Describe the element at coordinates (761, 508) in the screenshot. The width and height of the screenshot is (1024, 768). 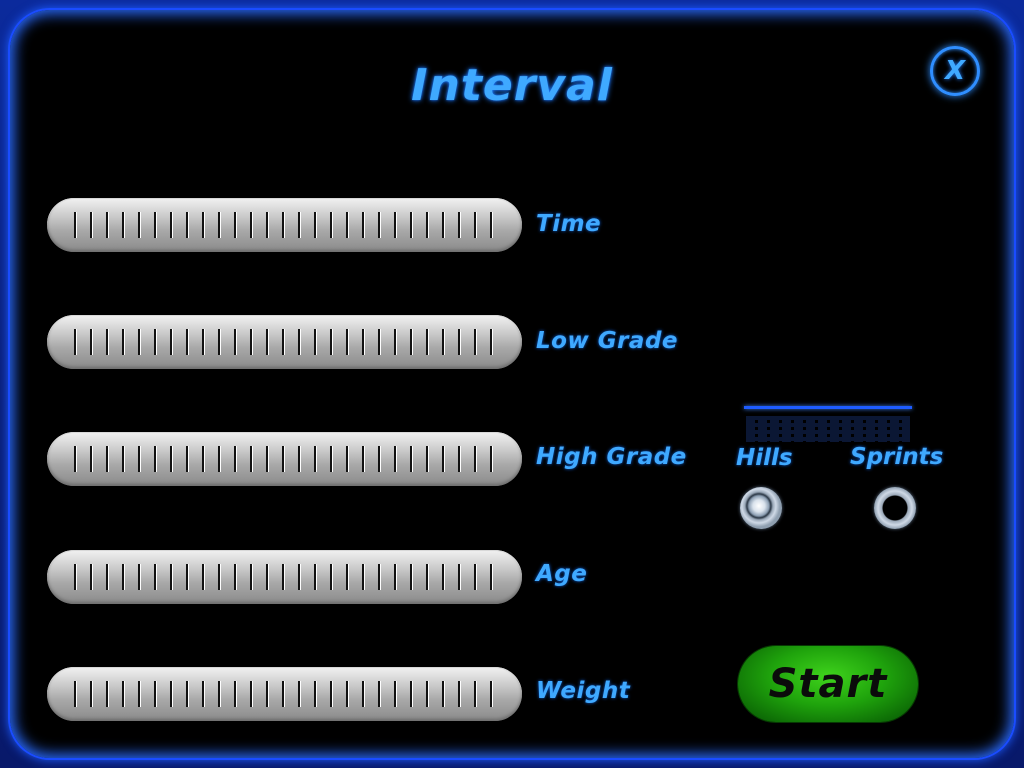
I see `hills-radio` at that location.